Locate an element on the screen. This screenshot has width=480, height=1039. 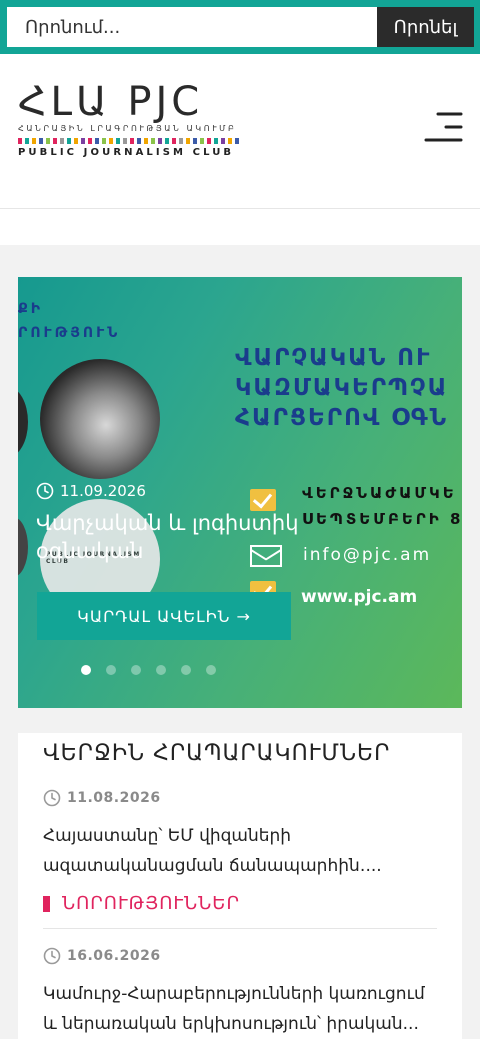
logo-wordmark: ՀԼԱ PJC is located at coordinates (111, 102).